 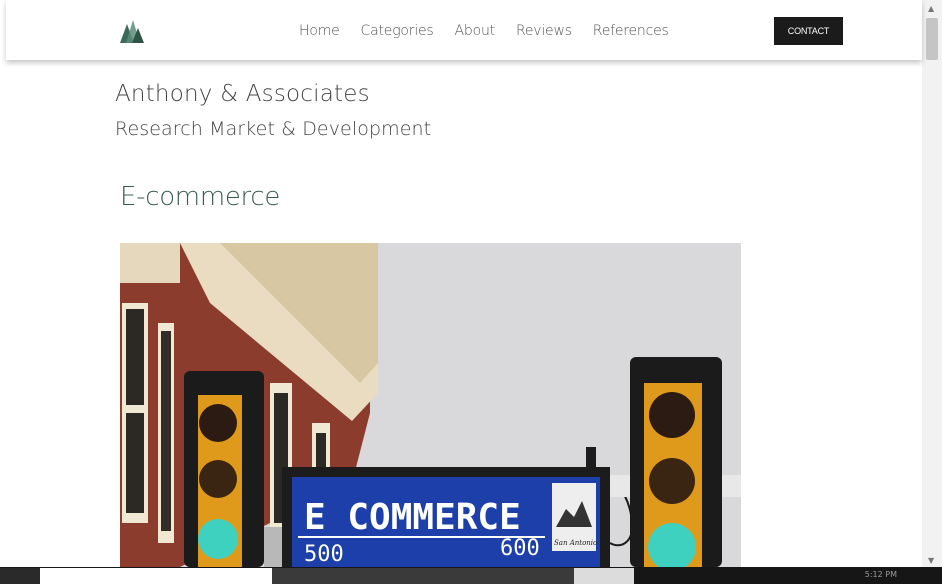 I want to click on nav-reviews-link: Reviews, so click(x=544, y=31).